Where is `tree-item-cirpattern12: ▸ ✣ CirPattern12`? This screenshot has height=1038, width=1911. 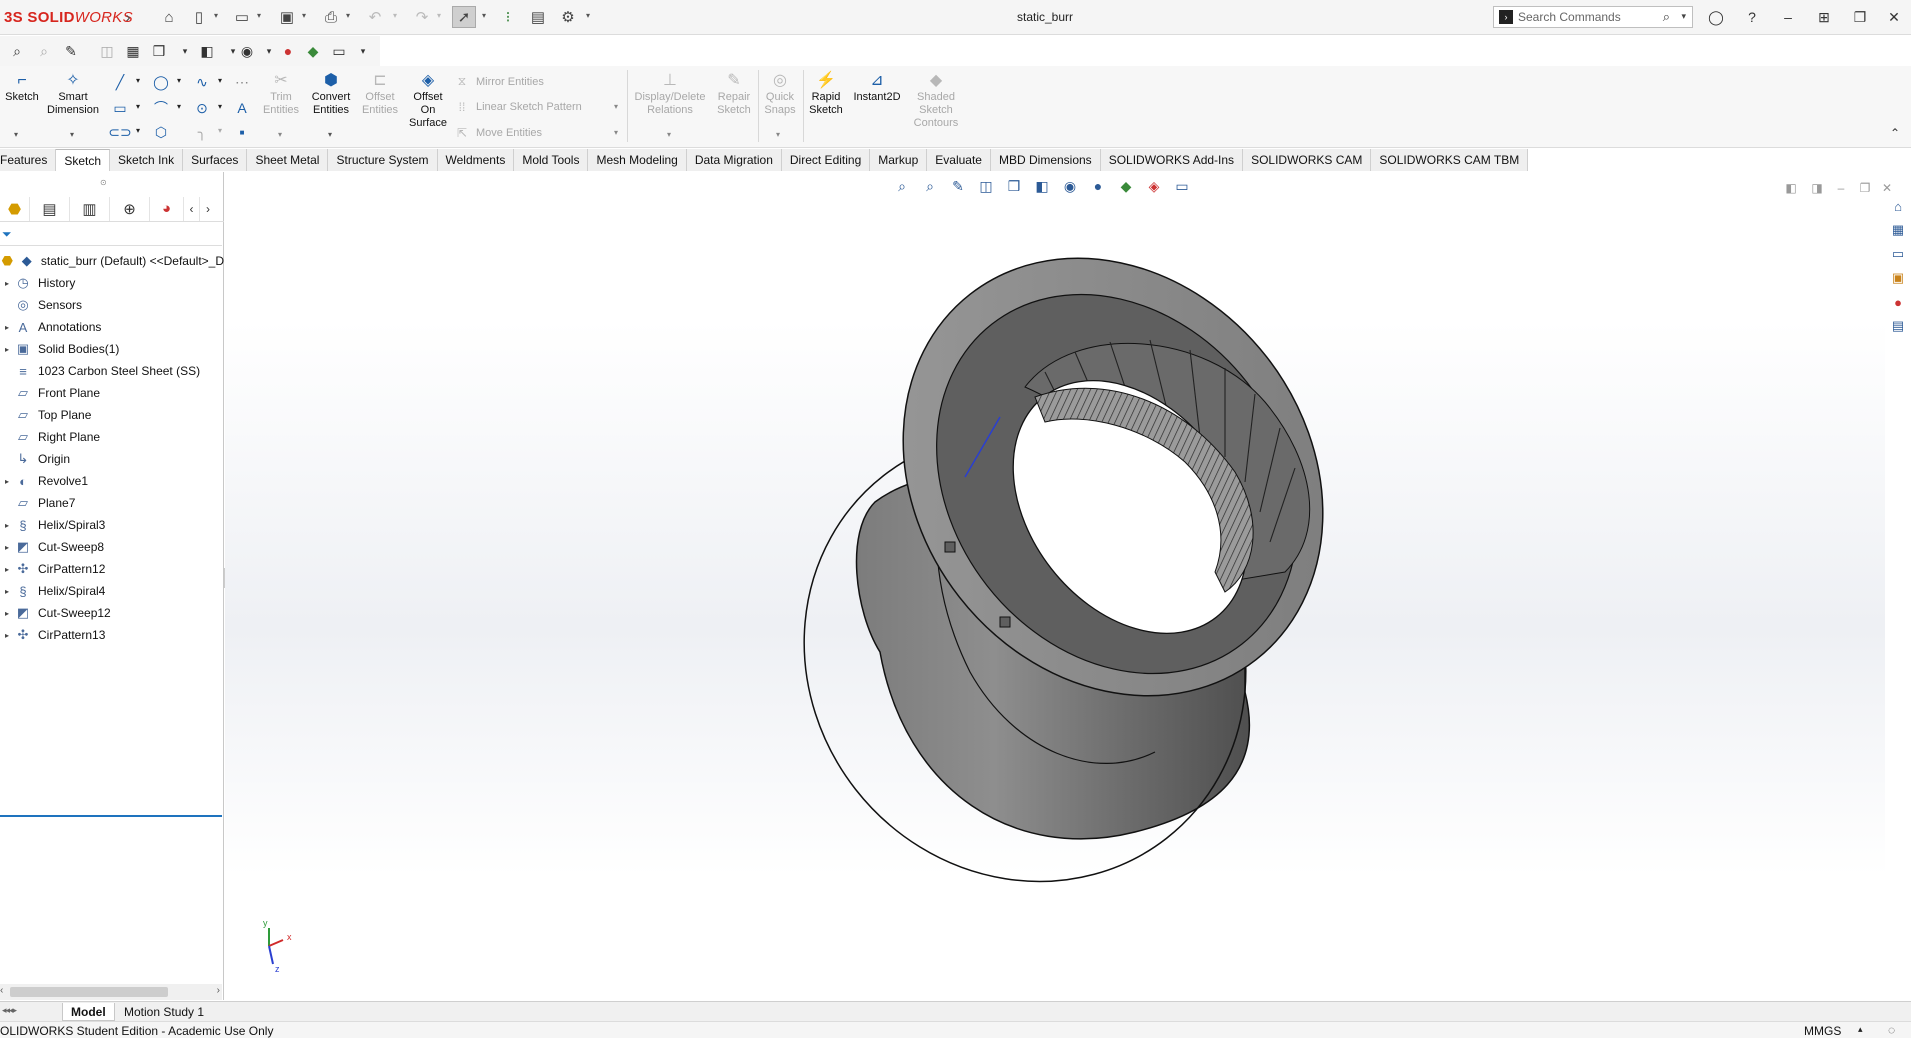 tree-item-cirpattern12: ▸ ✣ CirPattern12 is located at coordinates (112, 569).